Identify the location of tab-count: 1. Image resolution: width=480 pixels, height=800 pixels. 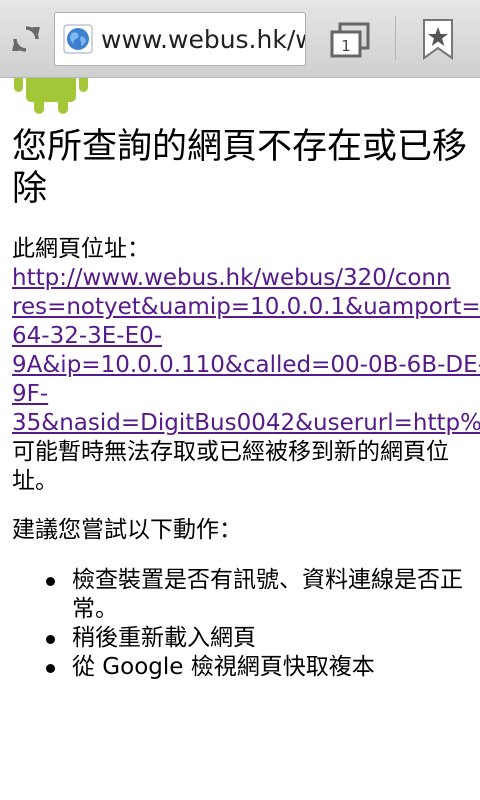
(346, 46).